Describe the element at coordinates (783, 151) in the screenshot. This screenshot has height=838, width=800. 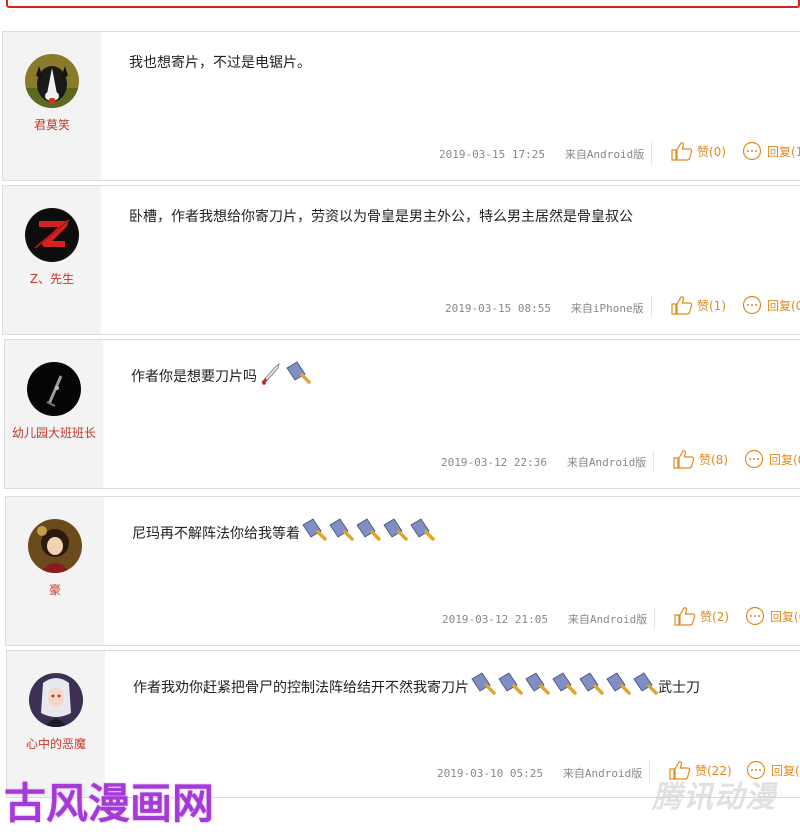
I see `reply-count: 回复(1` at that location.